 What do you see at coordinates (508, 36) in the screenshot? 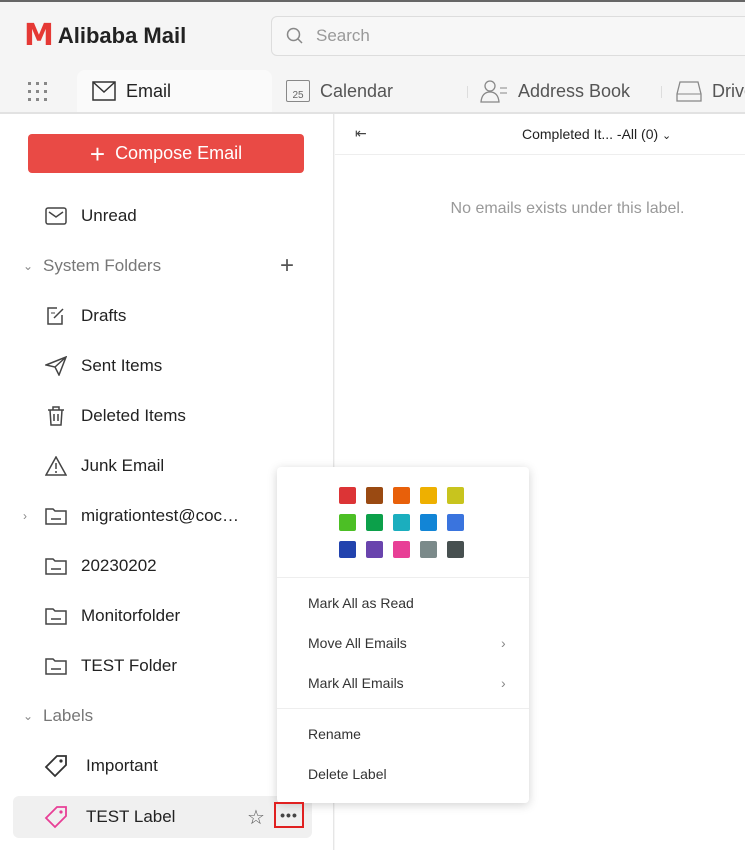
I see `search-input: Search` at bounding box center [508, 36].